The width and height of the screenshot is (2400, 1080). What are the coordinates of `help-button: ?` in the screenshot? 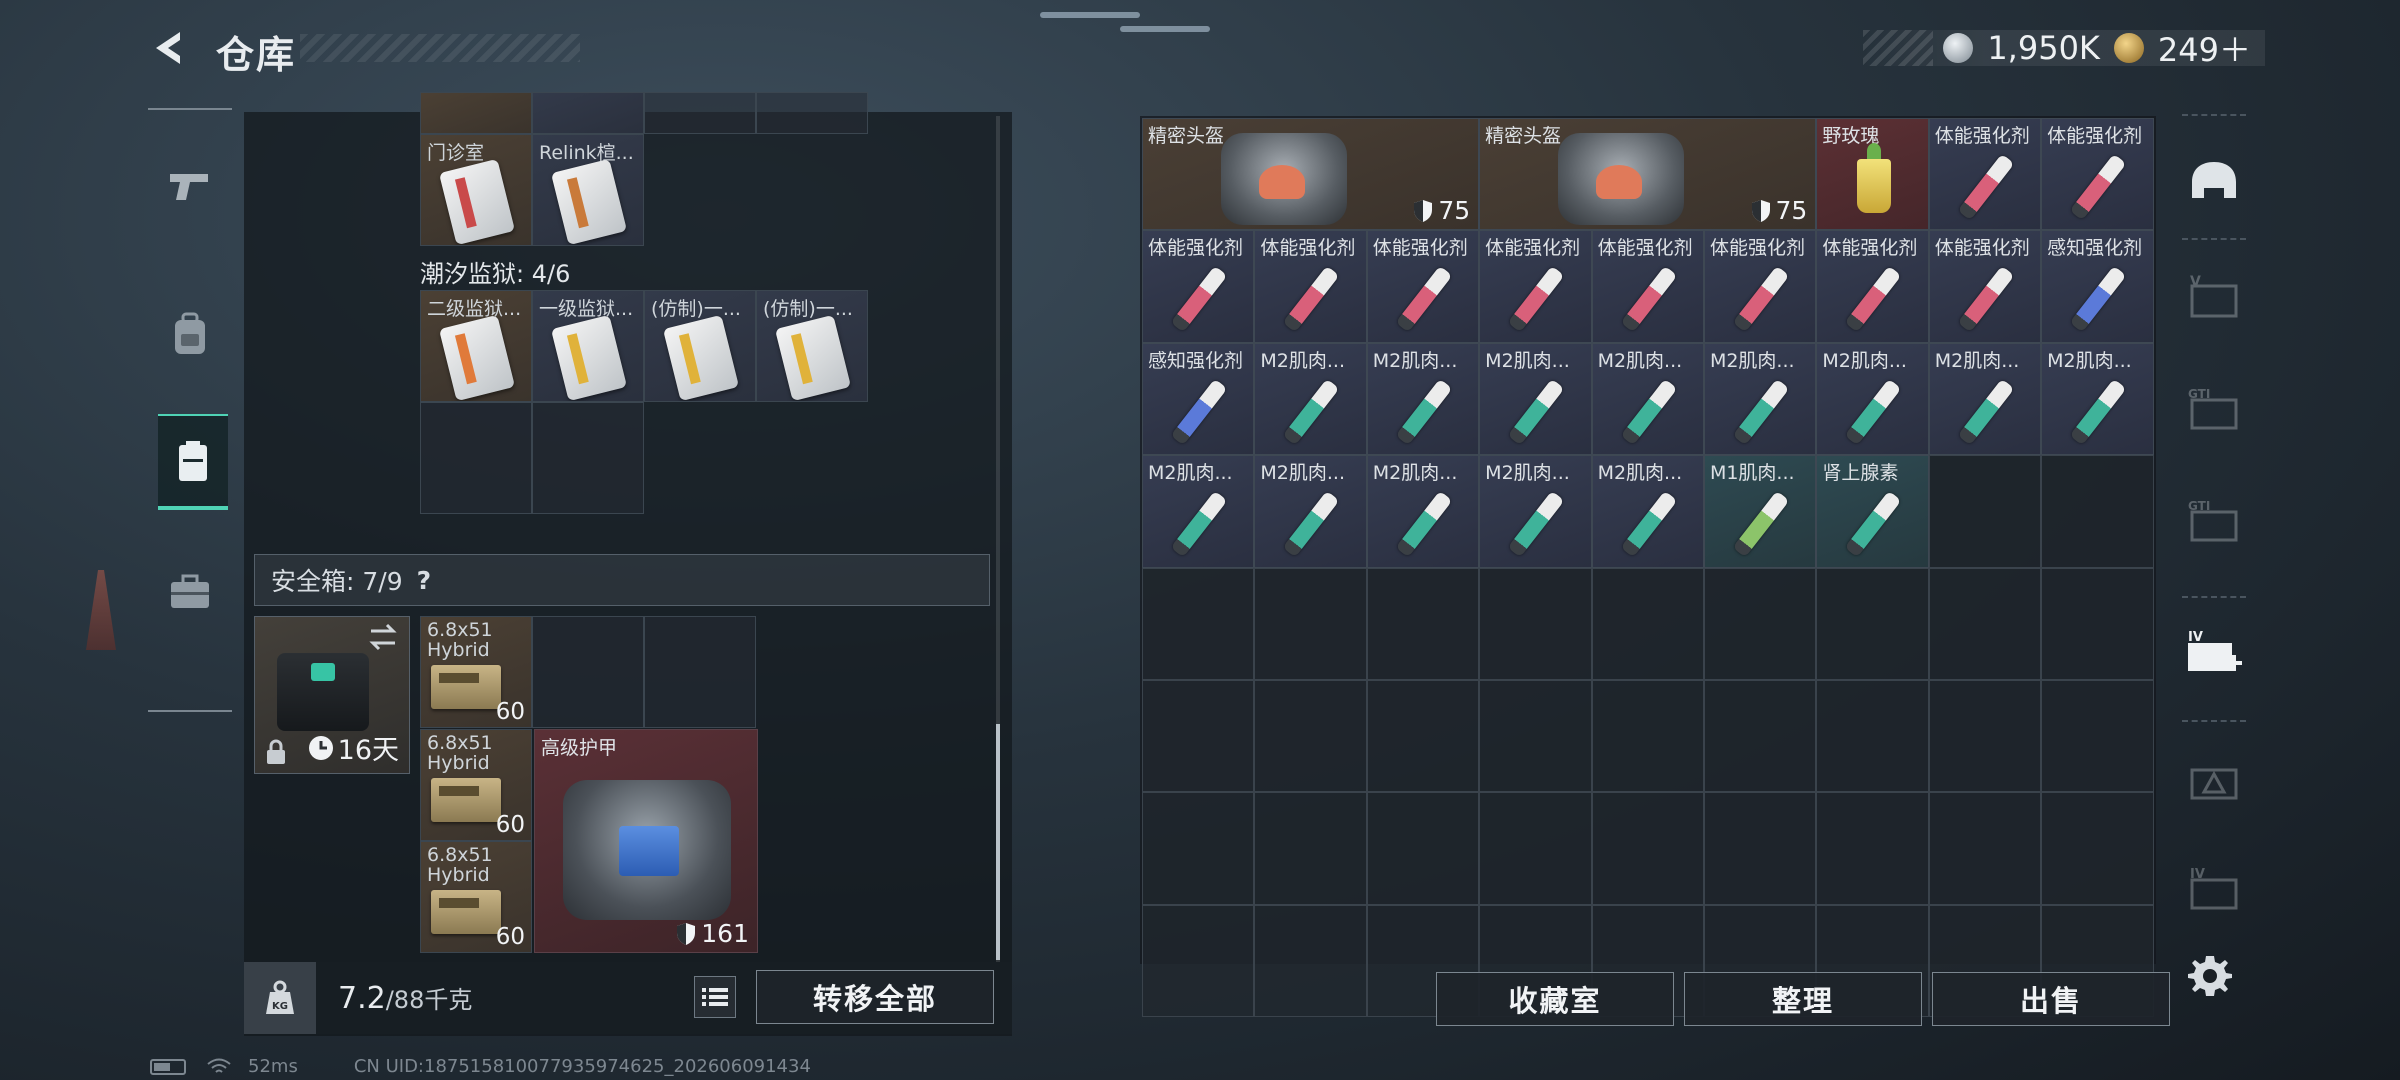 It's located at (424, 580).